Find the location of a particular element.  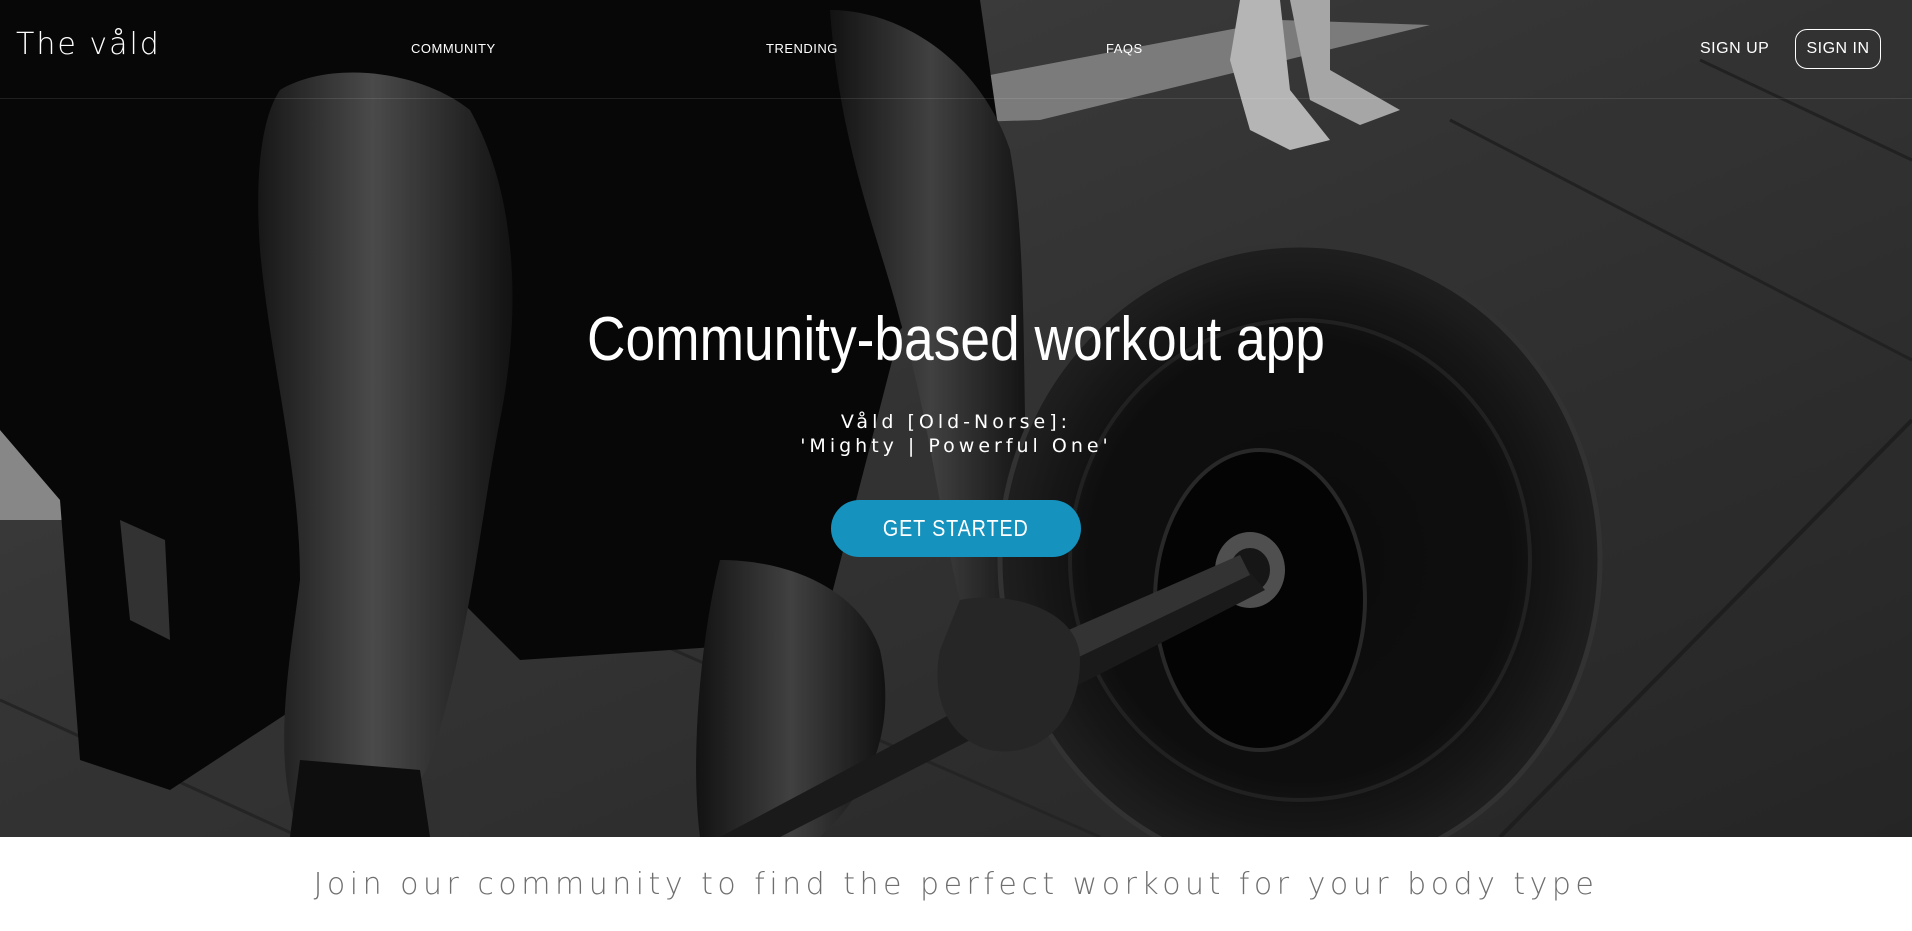

hero-subtitle-line-1: Våld [Old-Norse]: is located at coordinates (956, 422).